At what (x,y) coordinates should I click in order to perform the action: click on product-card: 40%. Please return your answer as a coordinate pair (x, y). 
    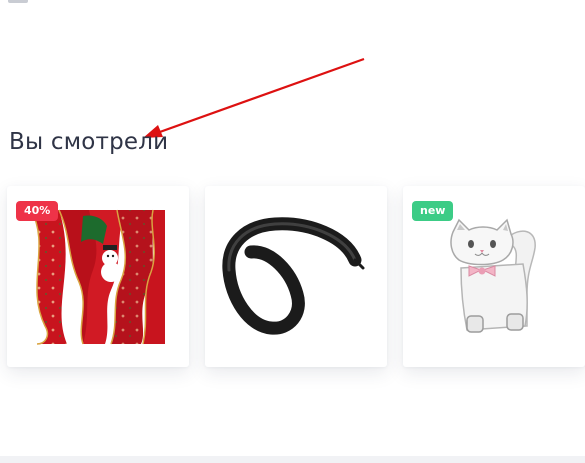
    Looking at the image, I should click on (98, 276).